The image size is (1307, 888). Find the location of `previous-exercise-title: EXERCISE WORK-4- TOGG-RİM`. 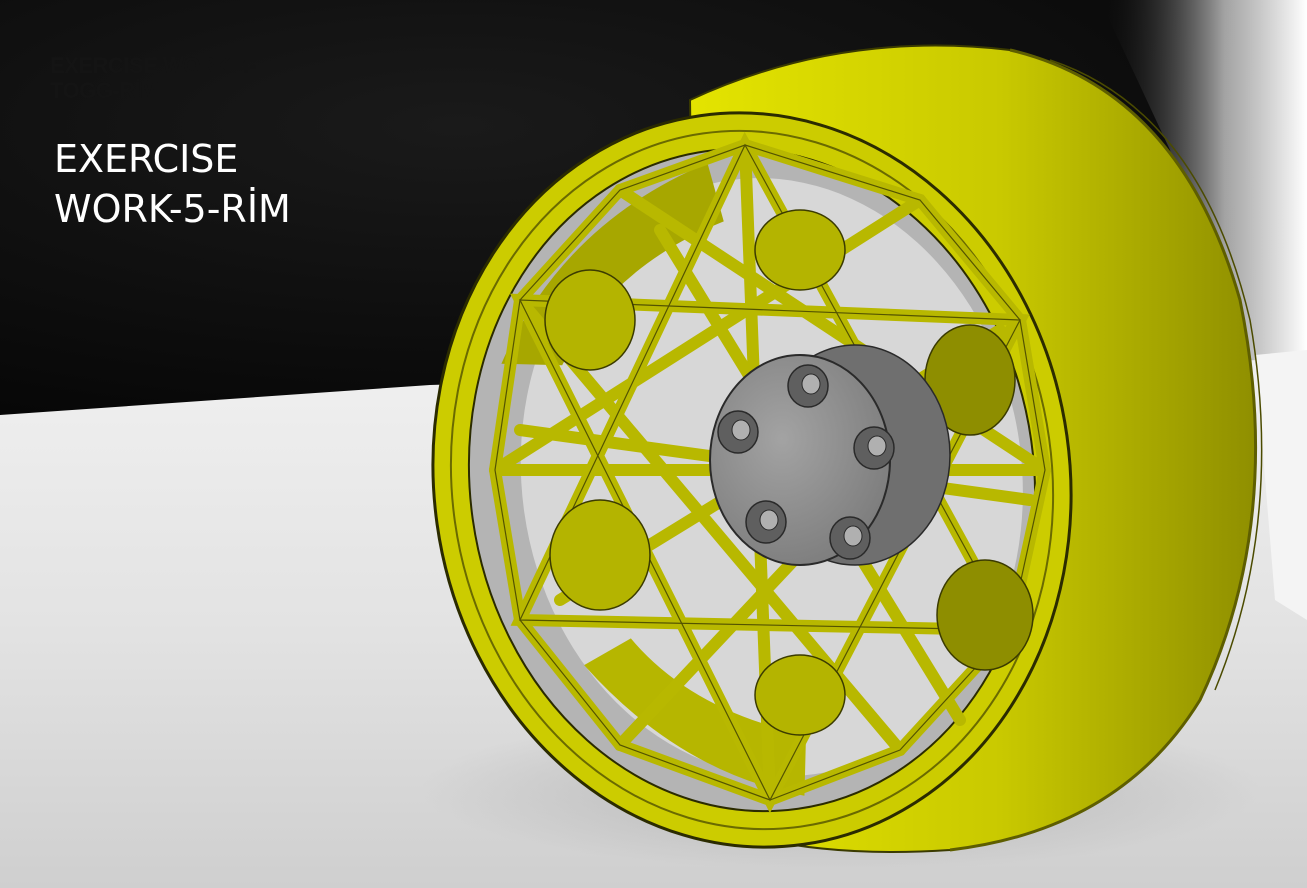

previous-exercise-title: EXERCISE WORK-4- TOGG-RİM is located at coordinates (185, 78).